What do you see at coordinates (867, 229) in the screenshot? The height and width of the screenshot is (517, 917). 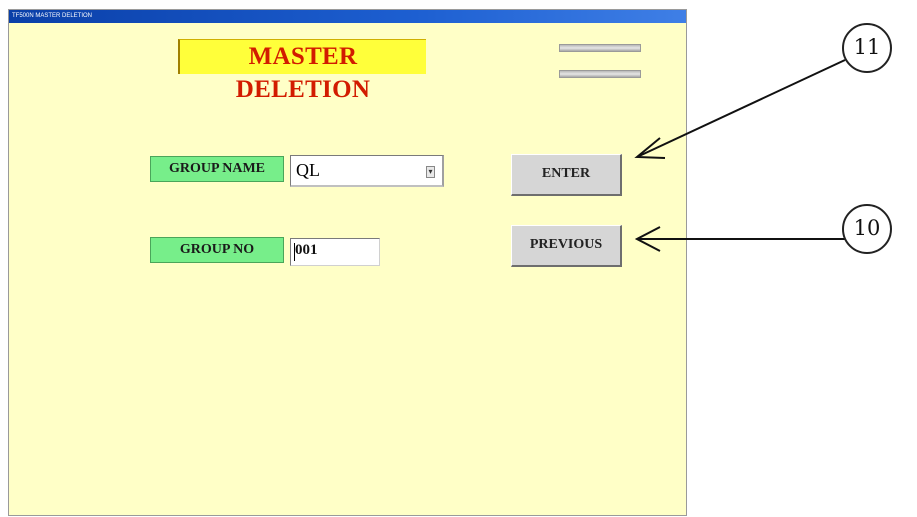 I see `callout-10: 10` at bounding box center [867, 229].